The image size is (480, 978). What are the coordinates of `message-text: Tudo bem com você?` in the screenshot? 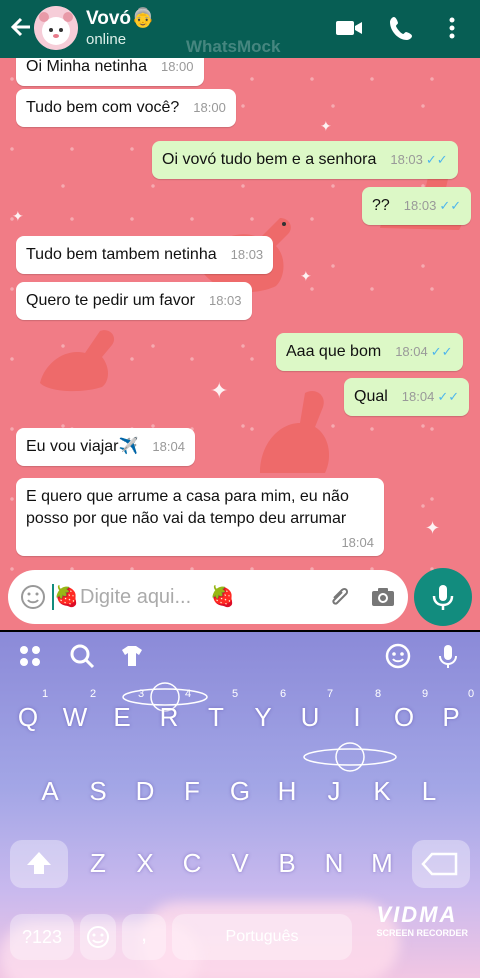 It's located at (103, 107).